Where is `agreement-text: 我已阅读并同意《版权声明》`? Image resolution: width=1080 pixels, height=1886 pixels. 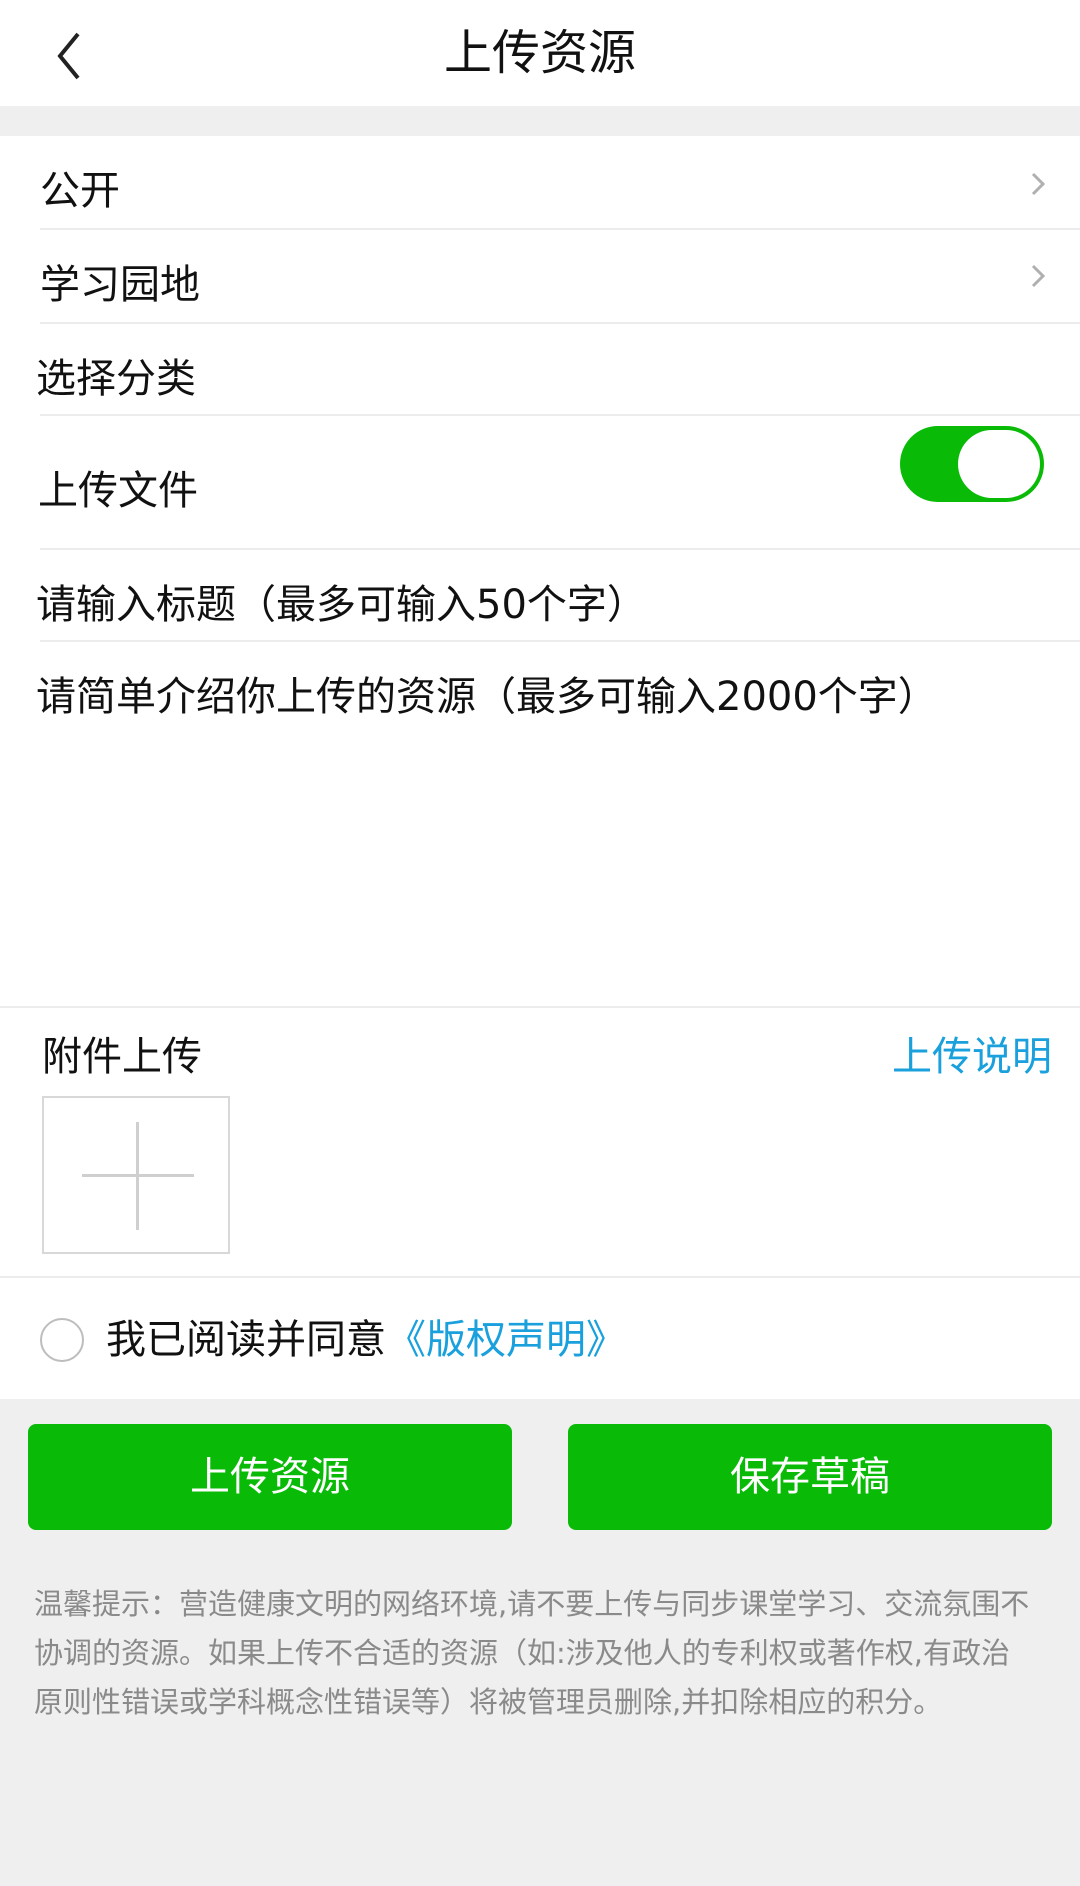 agreement-text: 我已阅读并同意《版权声明》 is located at coordinates (366, 1340).